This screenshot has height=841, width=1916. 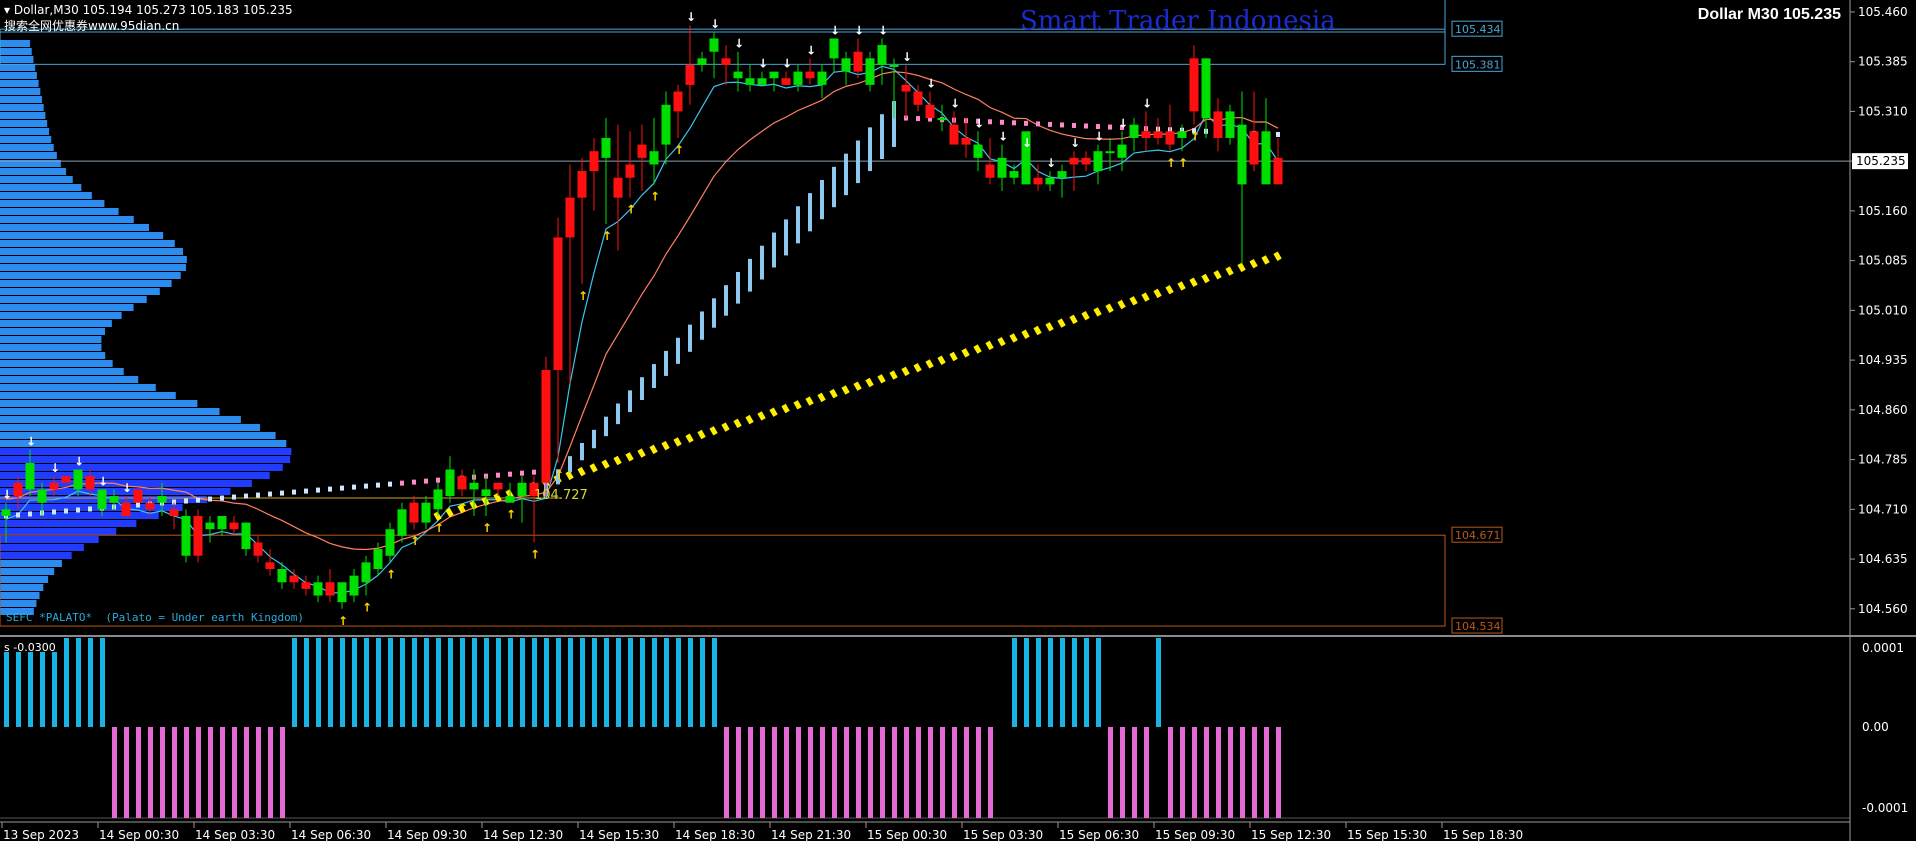 What do you see at coordinates (1478, 29) in the screenshot?
I see `level-box-label: 105.434` at bounding box center [1478, 29].